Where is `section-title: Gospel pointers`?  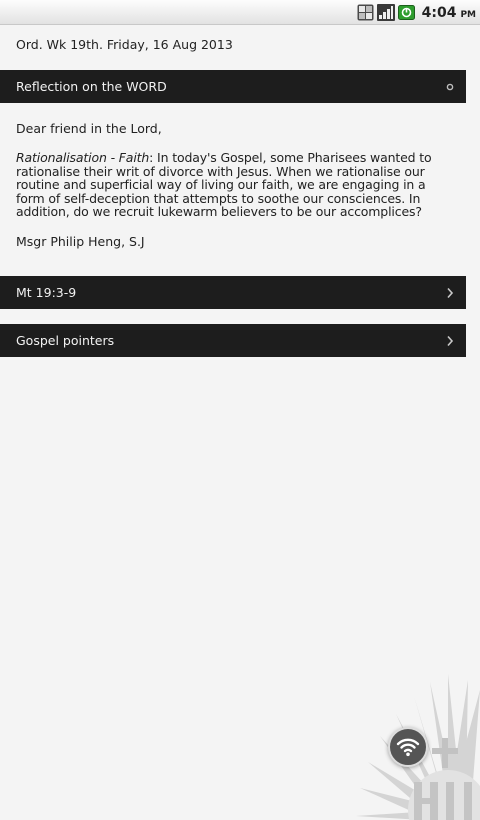 section-title: Gospel pointers is located at coordinates (65, 340).